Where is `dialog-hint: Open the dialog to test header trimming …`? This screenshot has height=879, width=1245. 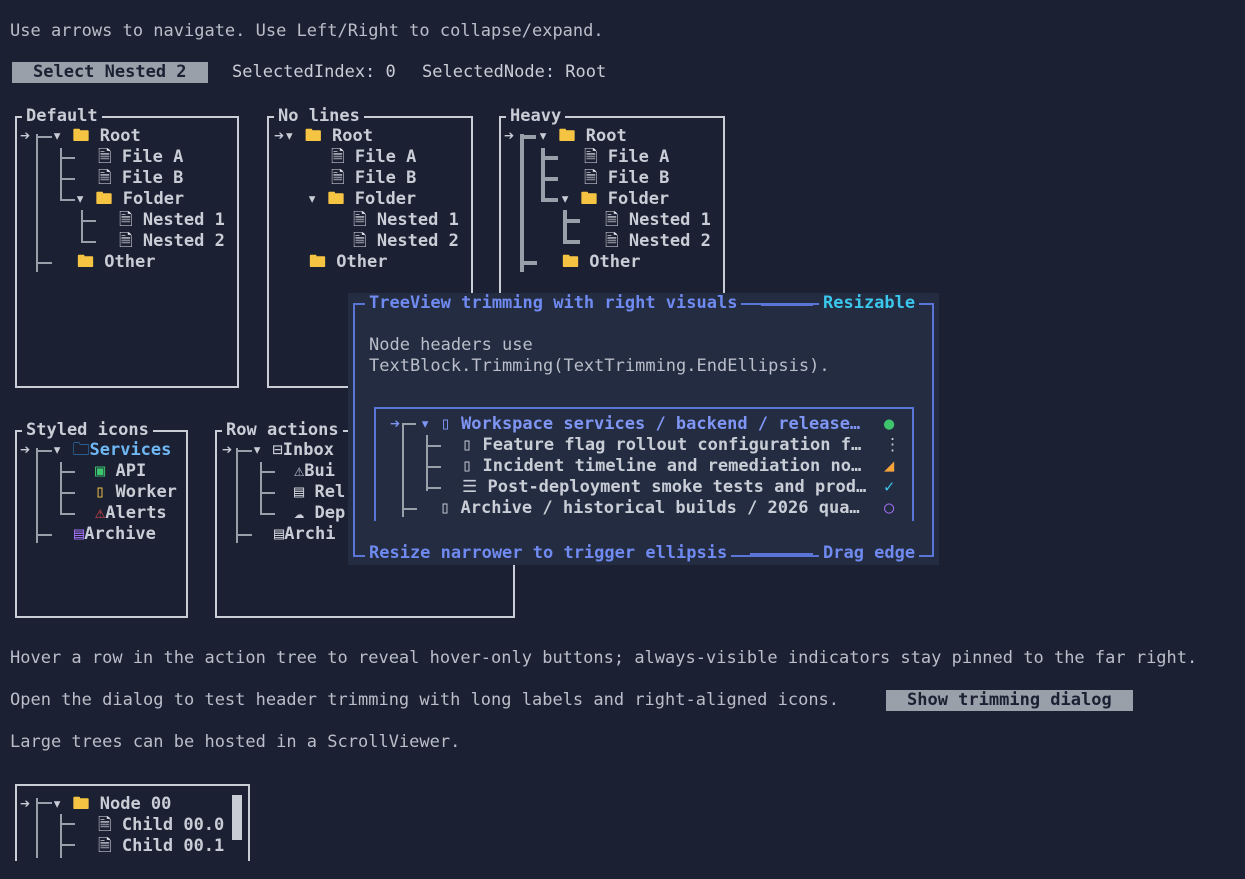 dialog-hint: Open the dialog to test header trimming … is located at coordinates (425, 700).